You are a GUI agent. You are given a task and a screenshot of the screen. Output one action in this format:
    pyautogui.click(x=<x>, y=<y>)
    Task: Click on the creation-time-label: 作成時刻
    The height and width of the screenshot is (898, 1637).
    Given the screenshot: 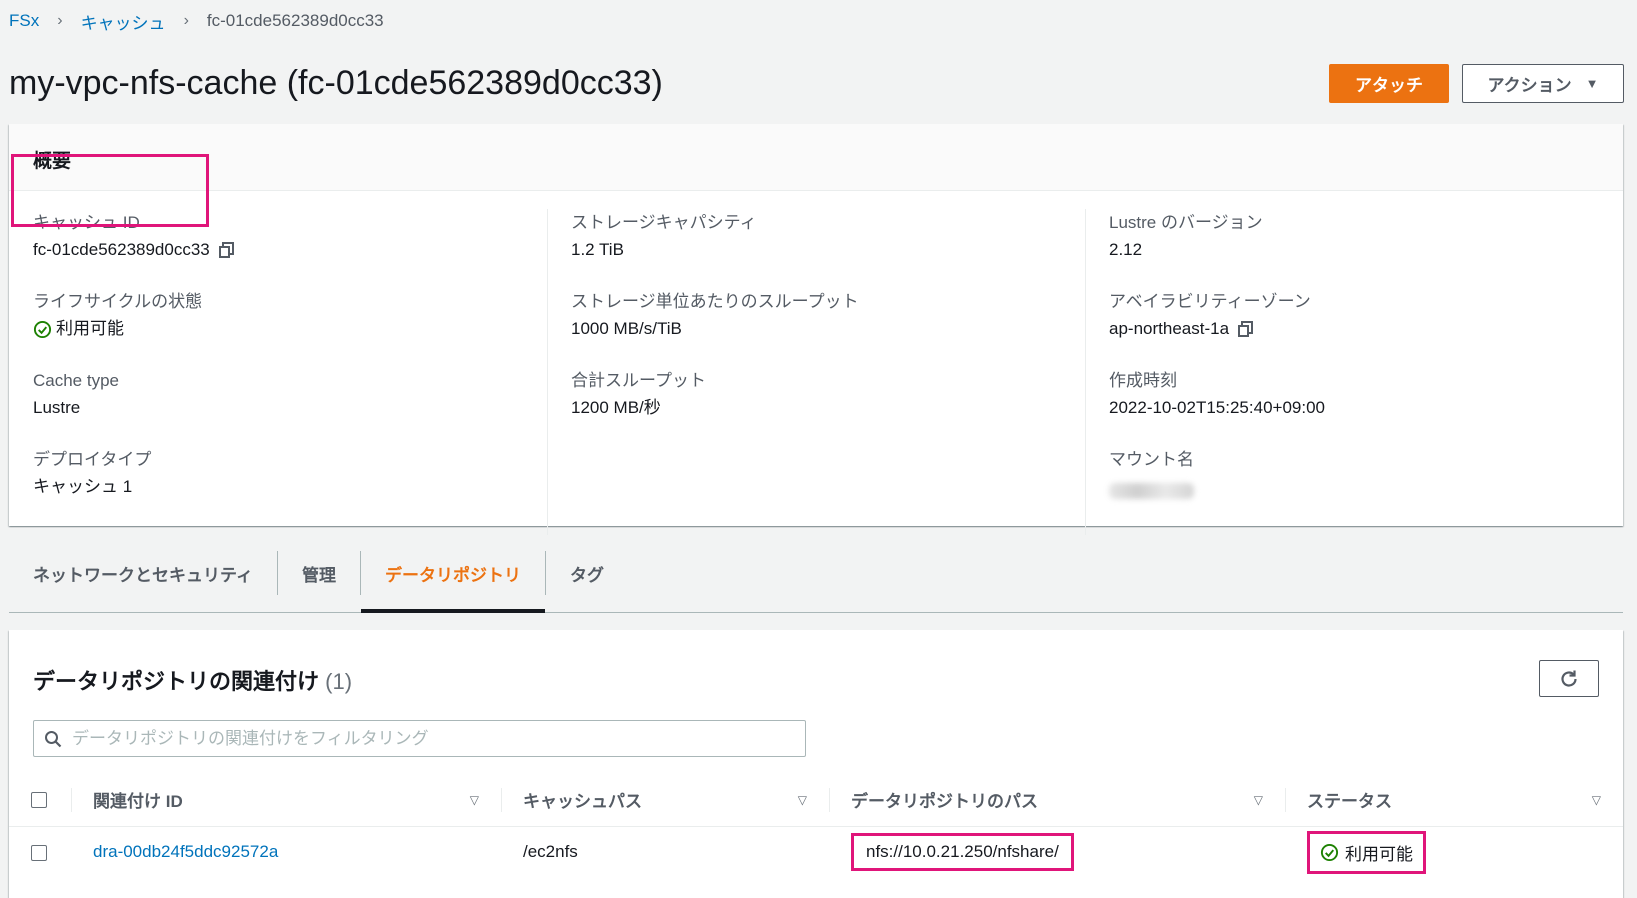 What is the action you would take?
    pyautogui.click(x=1143, y=380)
    